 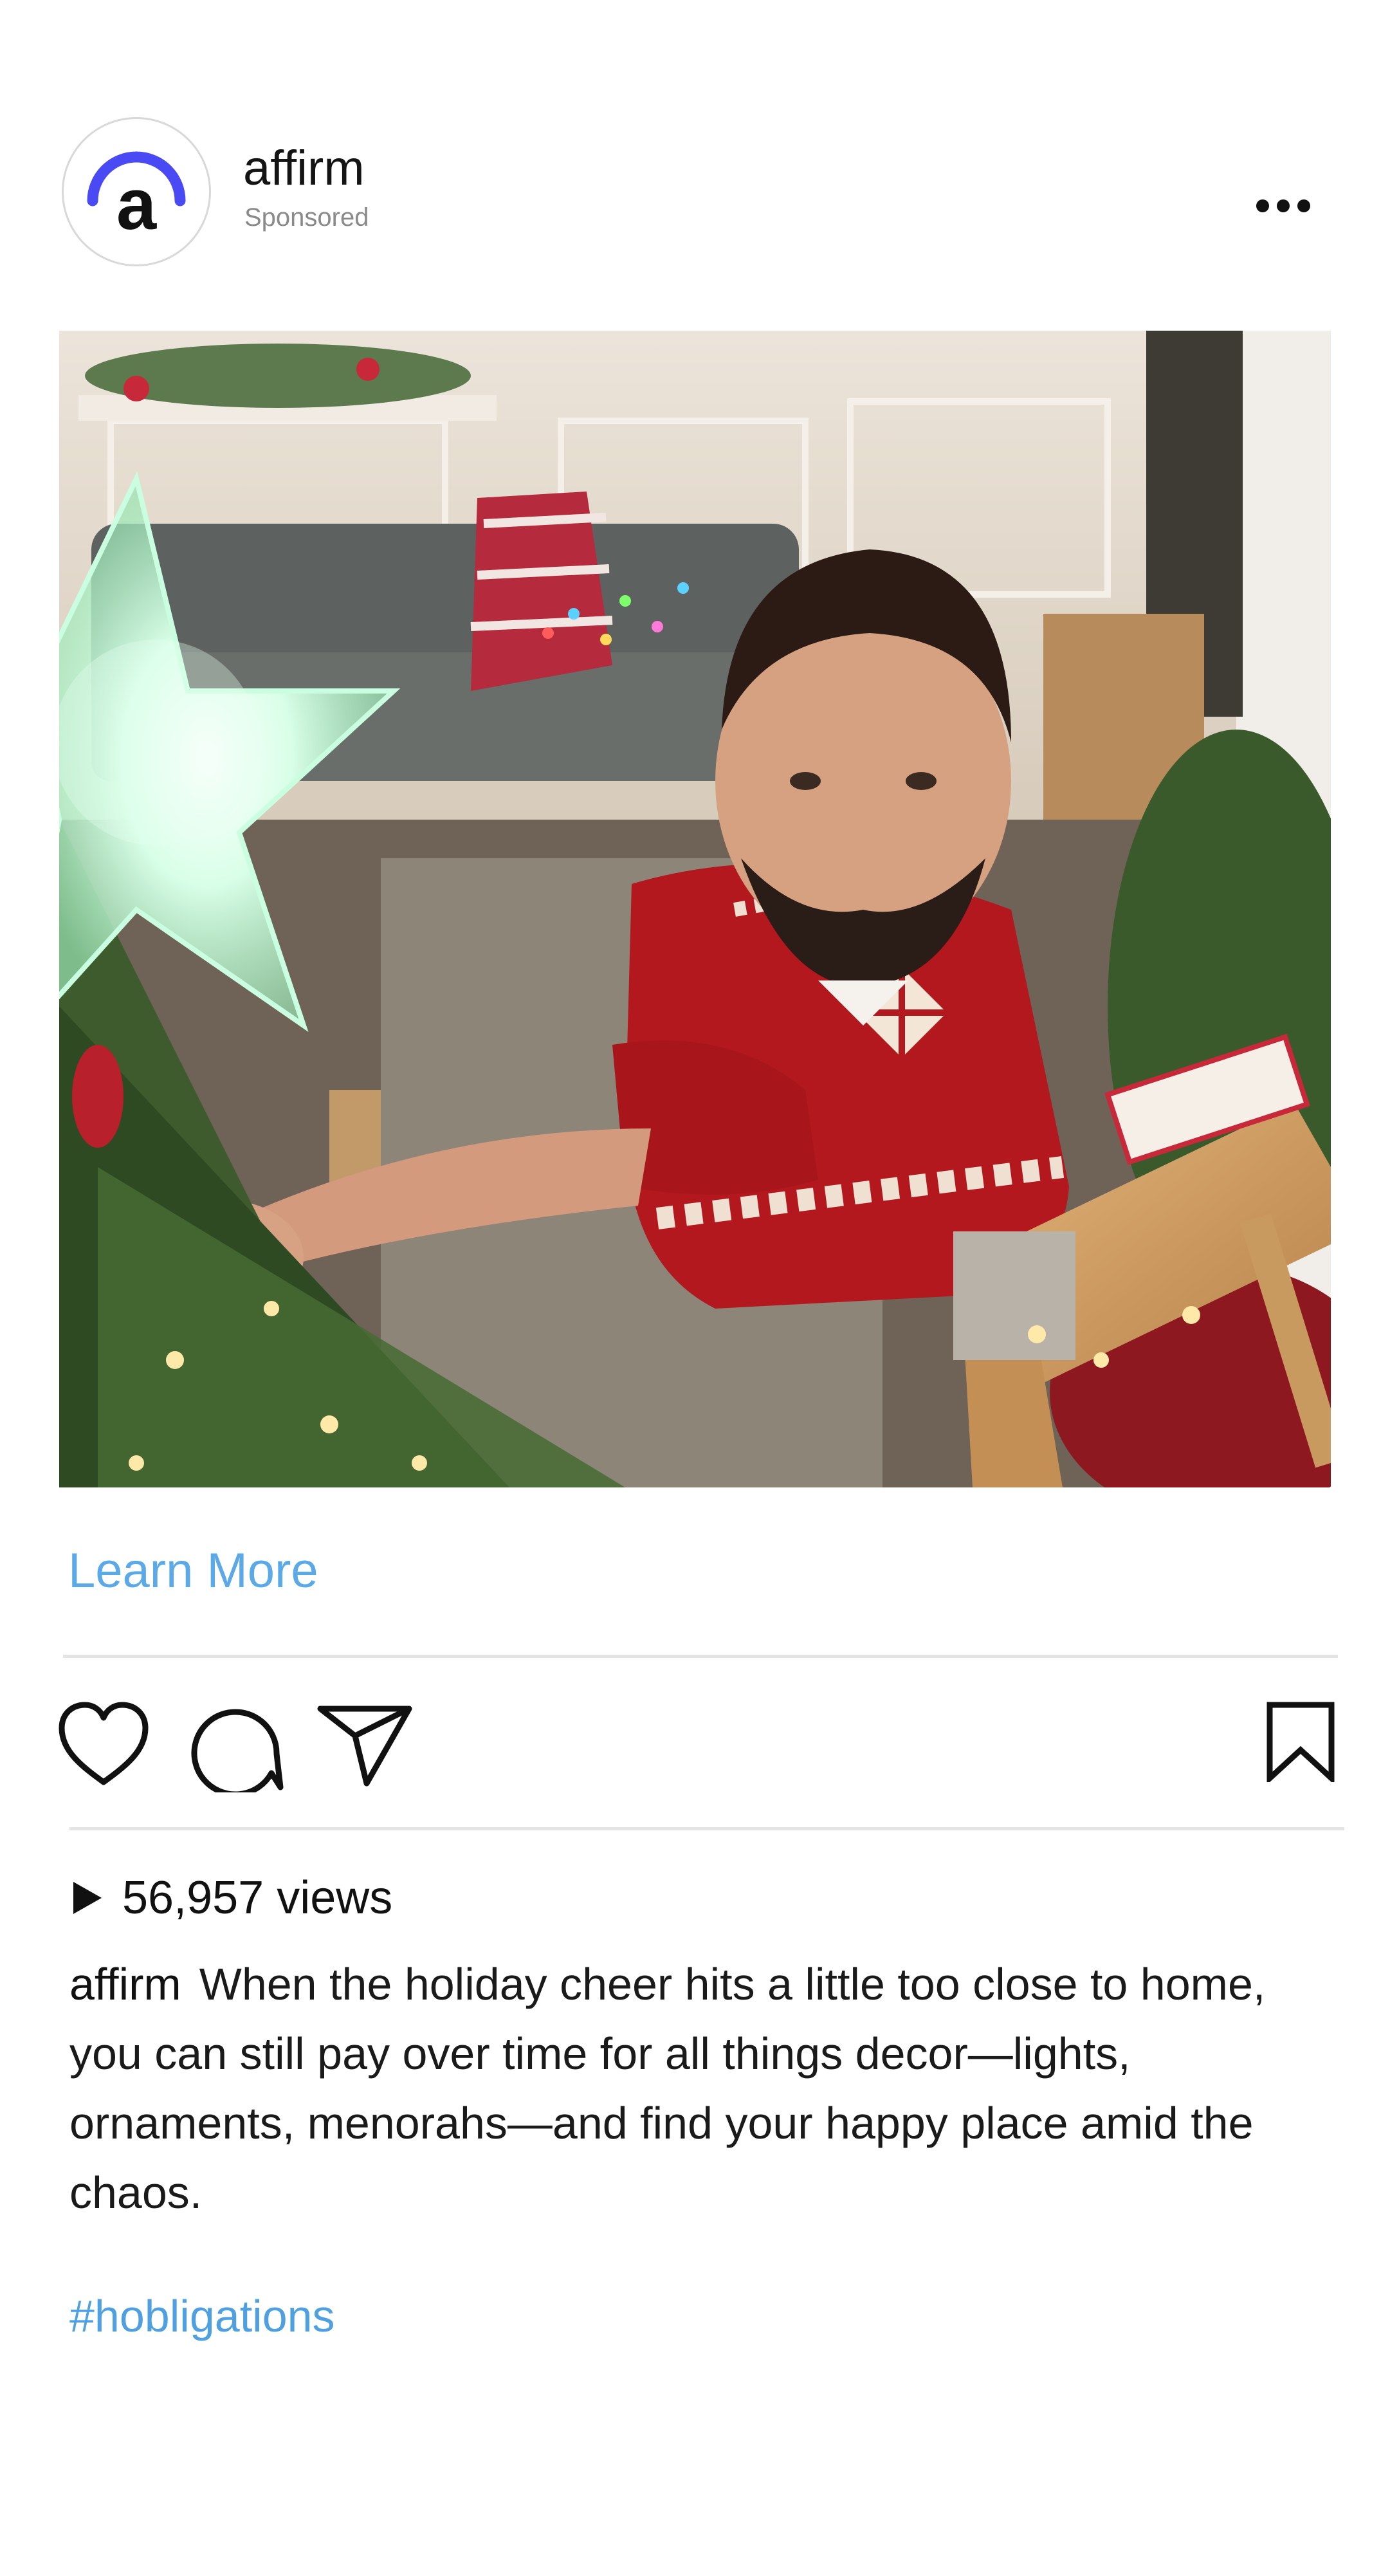 I want to click on more-options-icon, so click(x=1283, y=205).